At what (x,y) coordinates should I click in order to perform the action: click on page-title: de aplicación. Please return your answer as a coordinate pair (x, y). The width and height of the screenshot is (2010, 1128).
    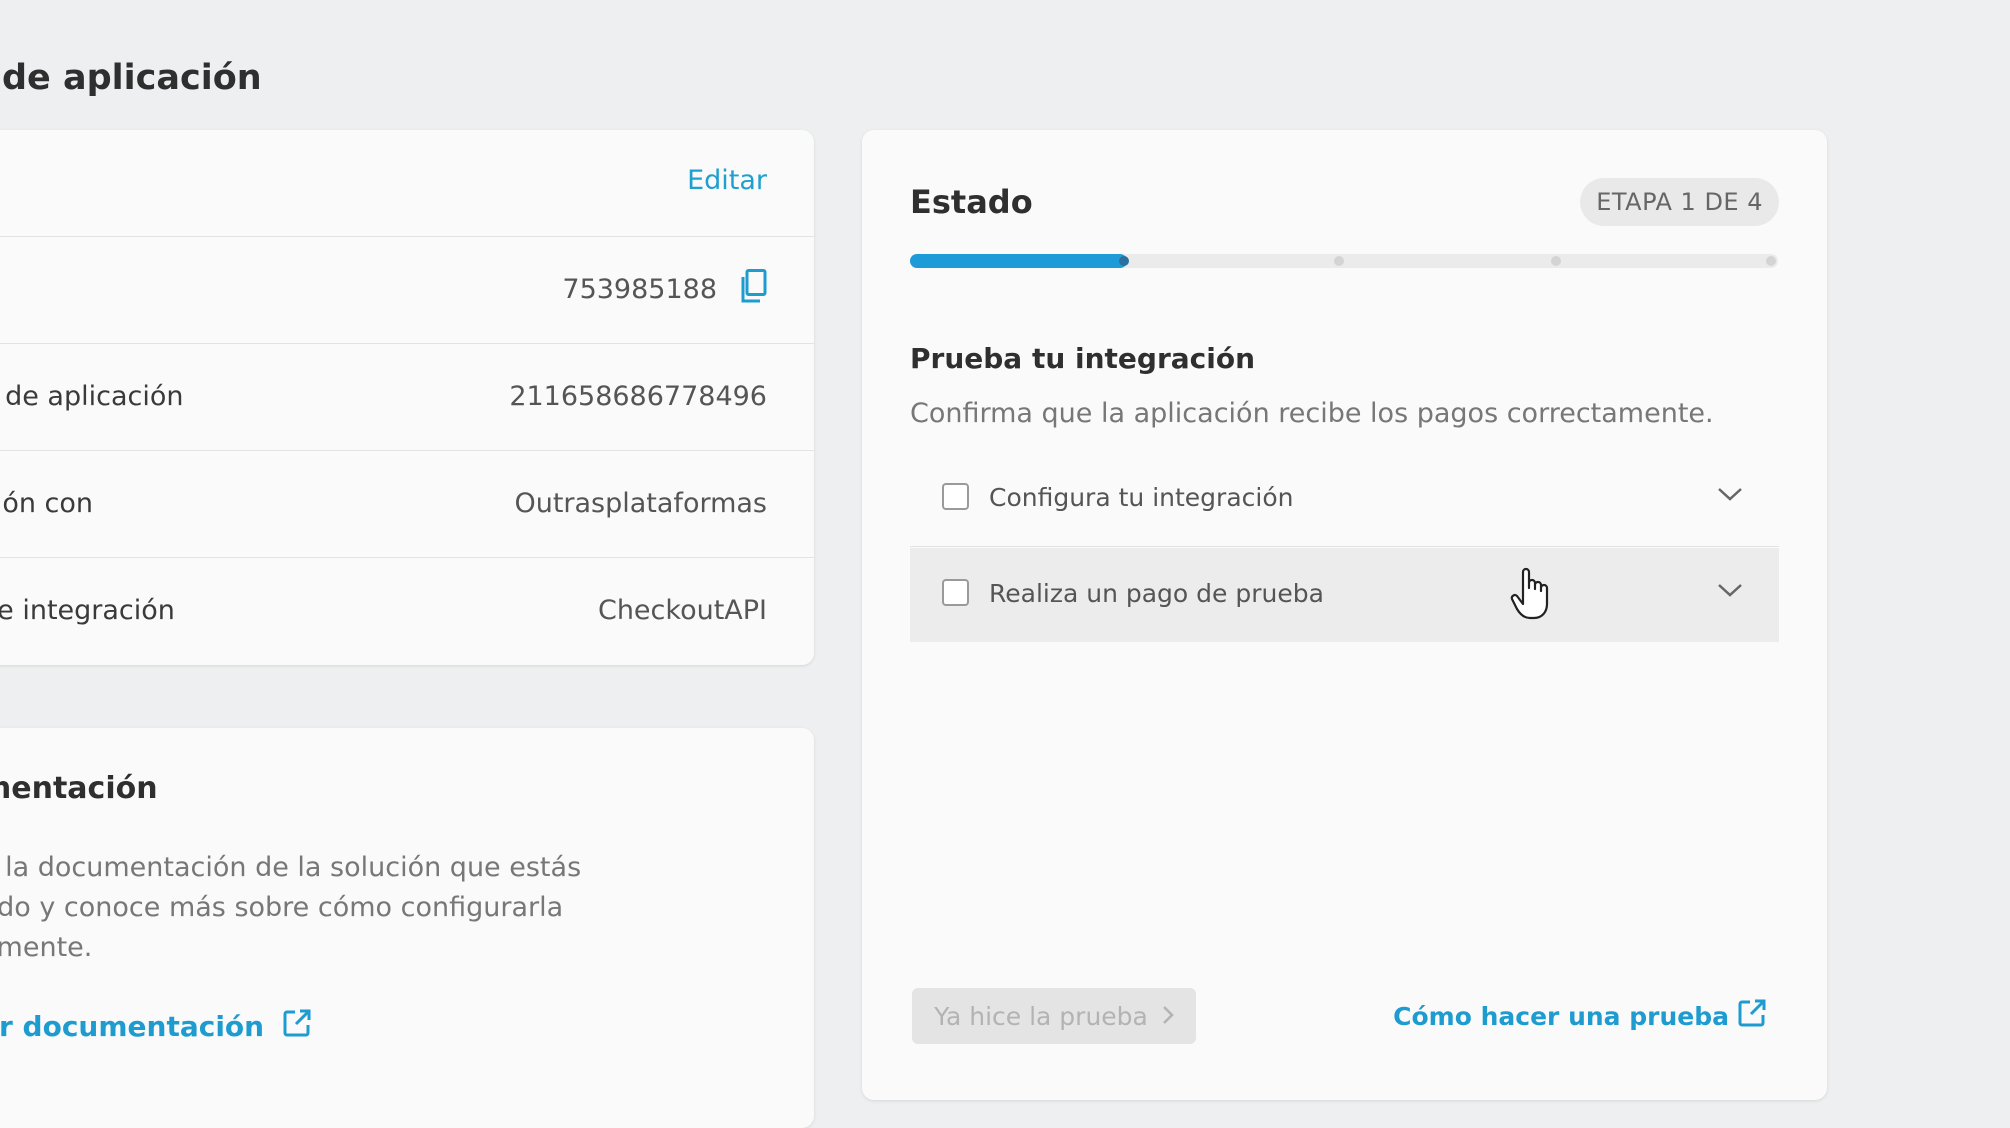
    Looking at the image, I should click on (132, 78).